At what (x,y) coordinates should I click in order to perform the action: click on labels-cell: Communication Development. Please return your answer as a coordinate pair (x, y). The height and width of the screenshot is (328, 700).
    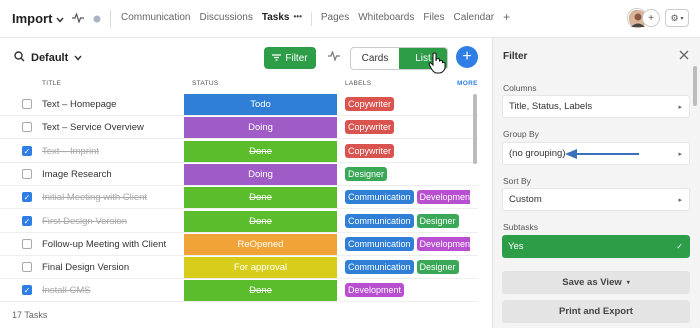
    Looking at the image, I should click on (407, 197).